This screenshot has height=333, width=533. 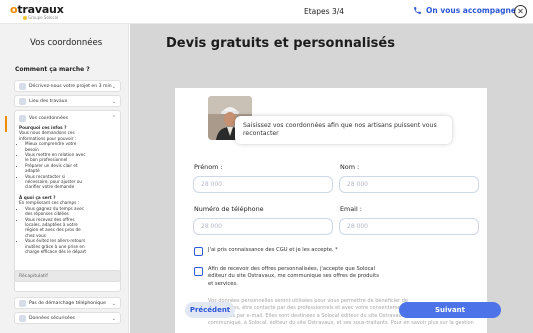 What do you see at coordinates (22, 318) in the screenshot?
I see `lock-icon` at bounding box center [22, 318].